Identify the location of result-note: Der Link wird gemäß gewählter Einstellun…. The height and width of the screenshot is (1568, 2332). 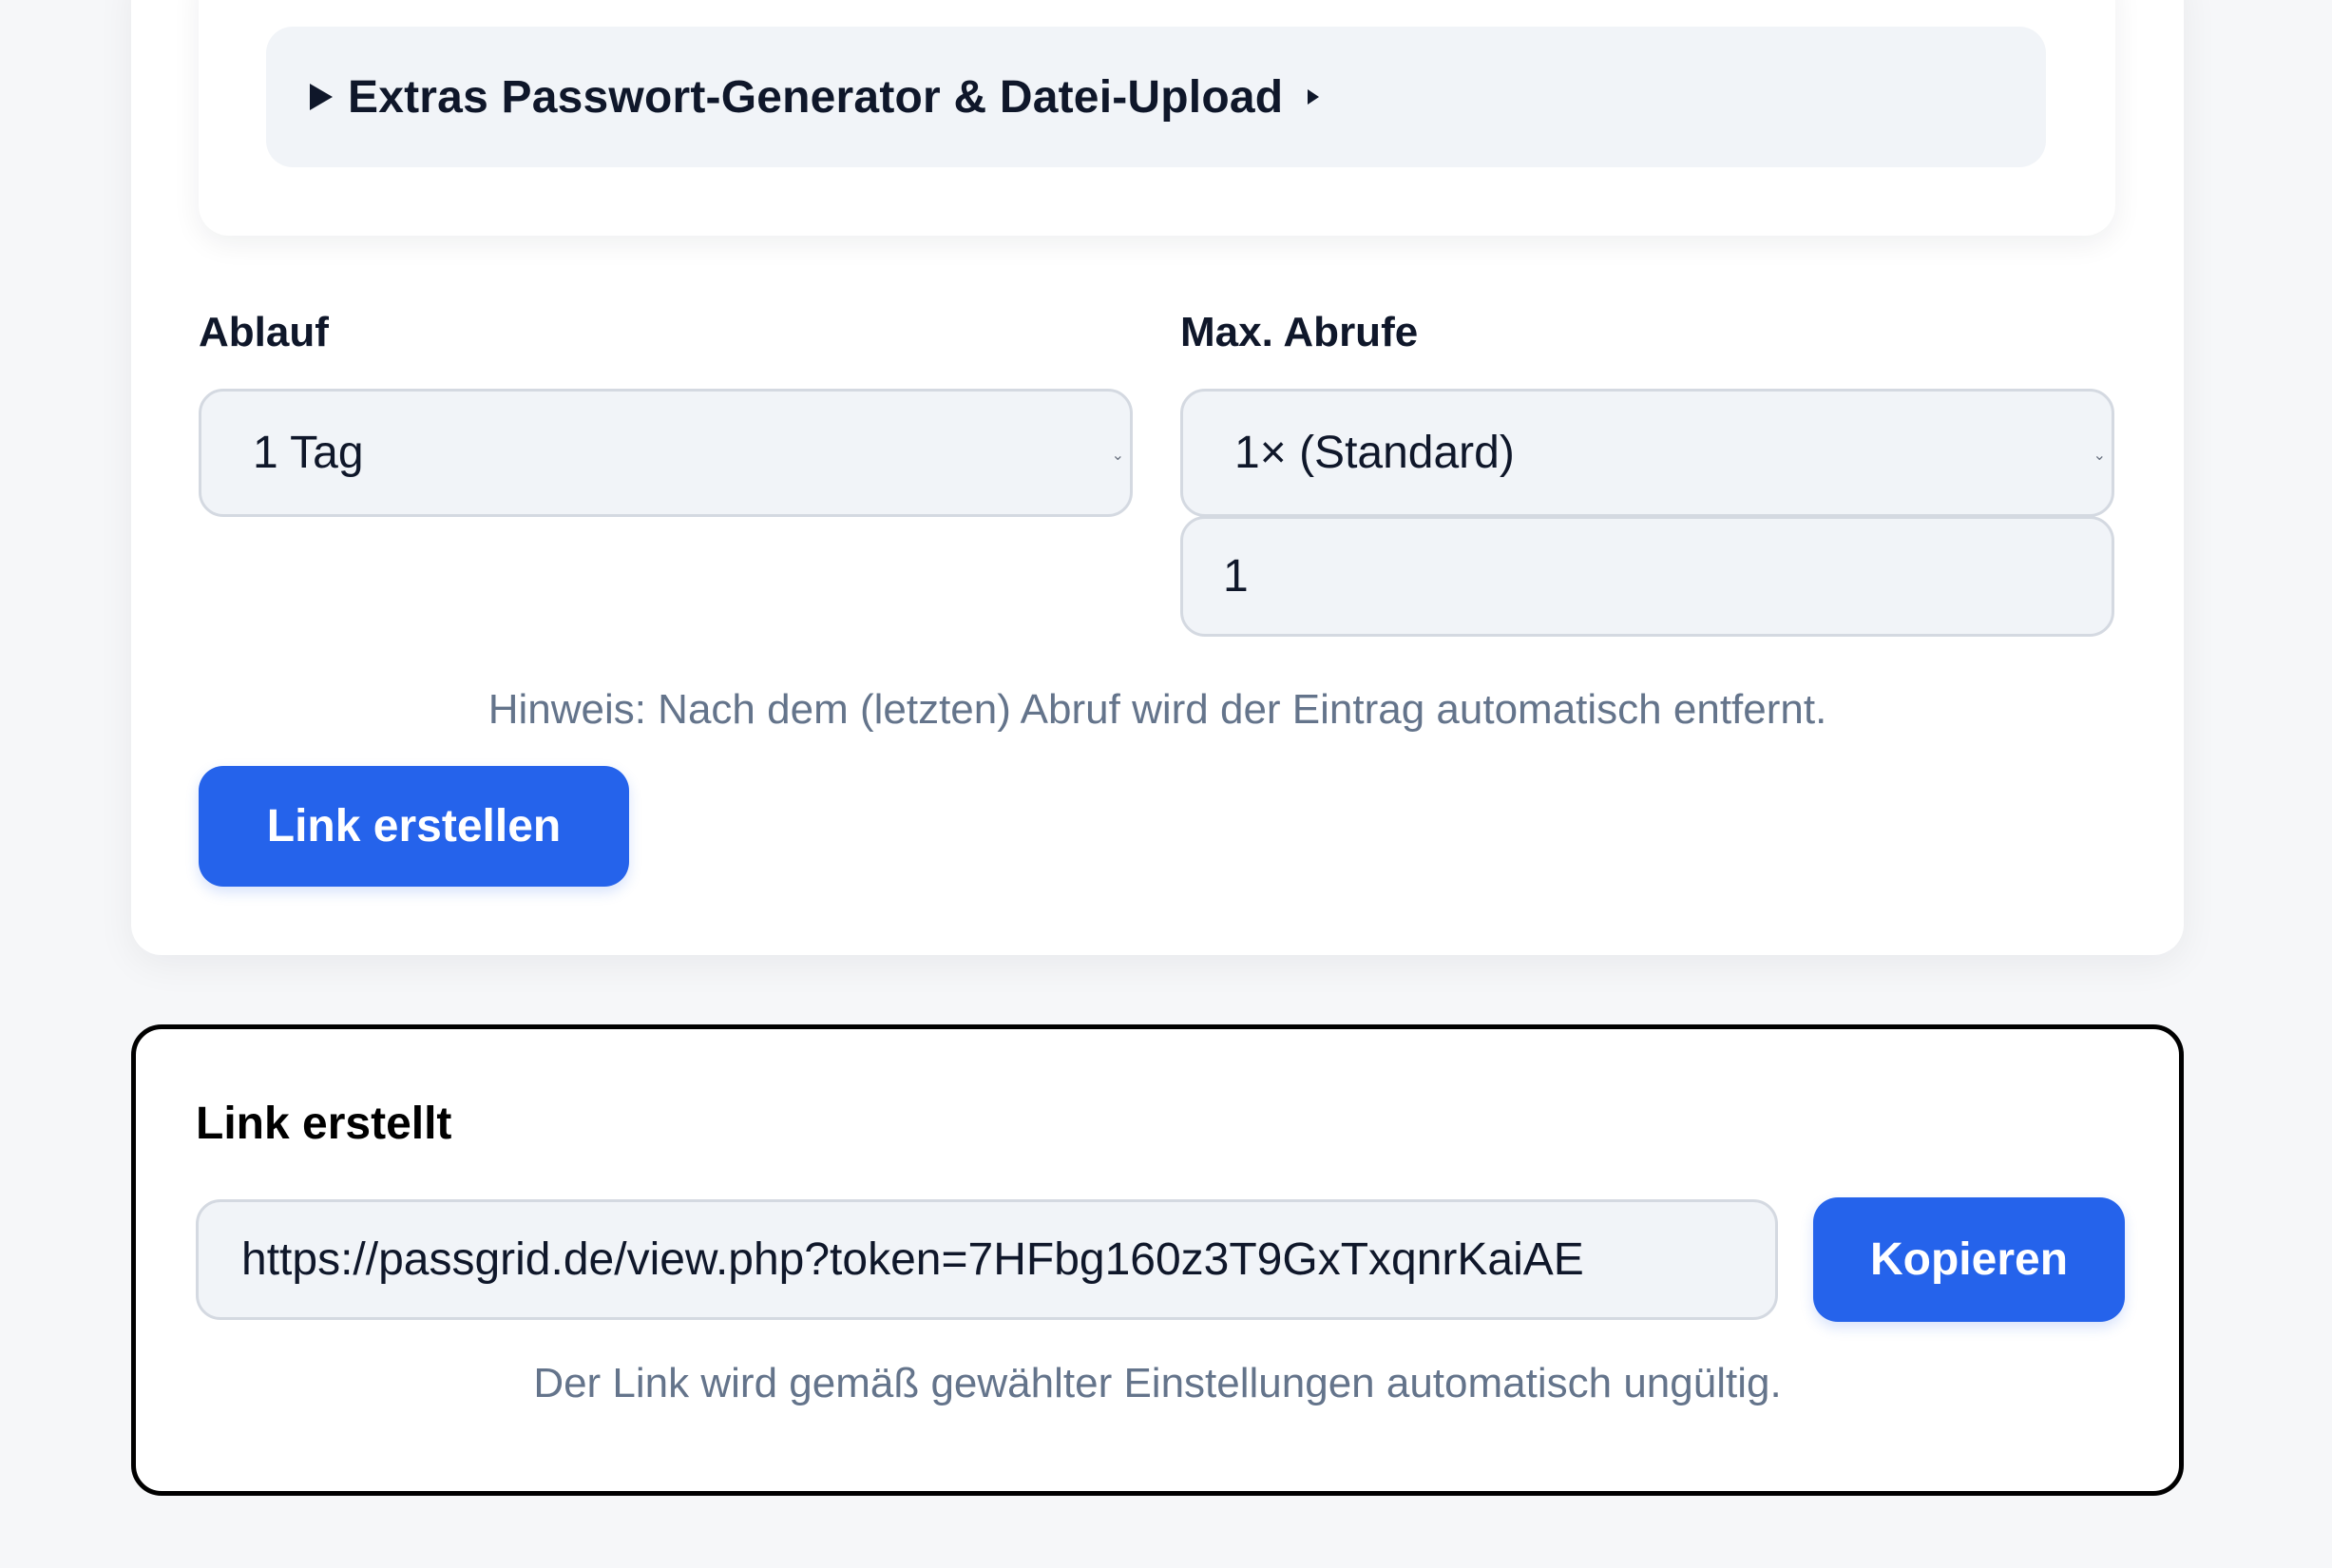
(1158, 1383).